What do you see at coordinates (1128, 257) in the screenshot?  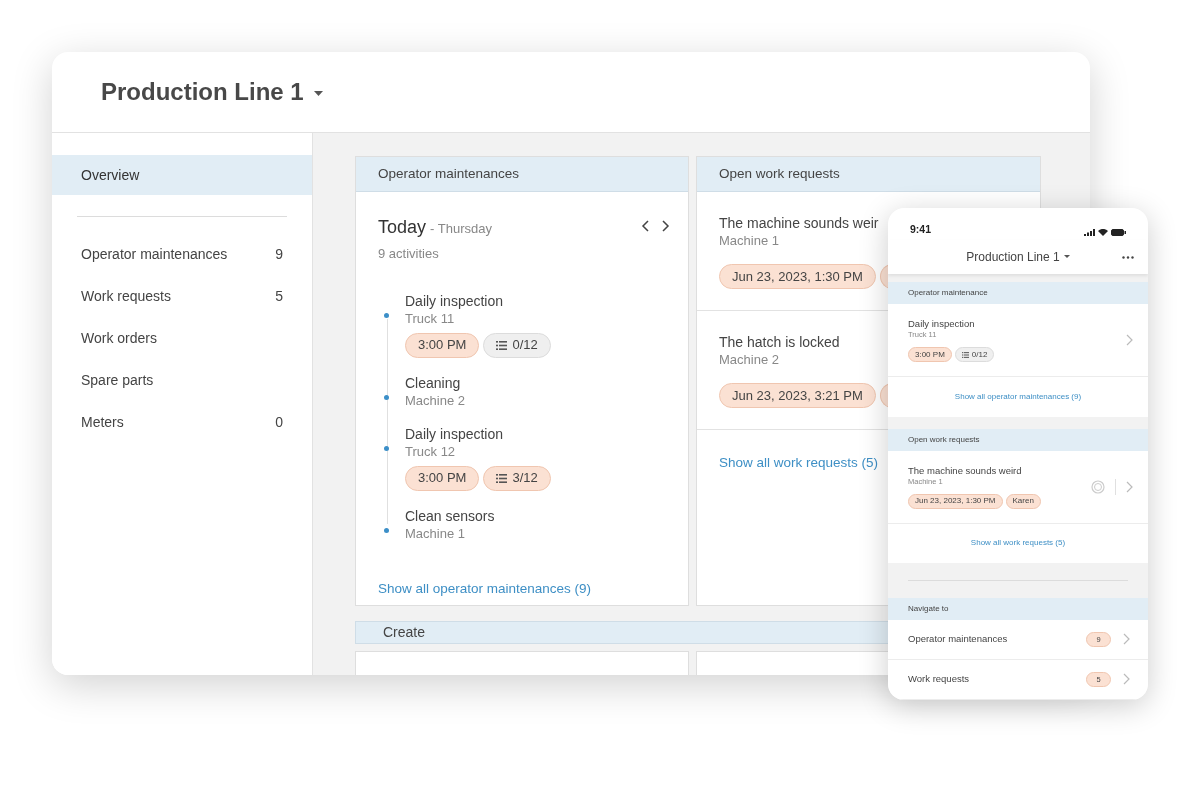 I see `more-icon` at bounding box center [1128, 257].